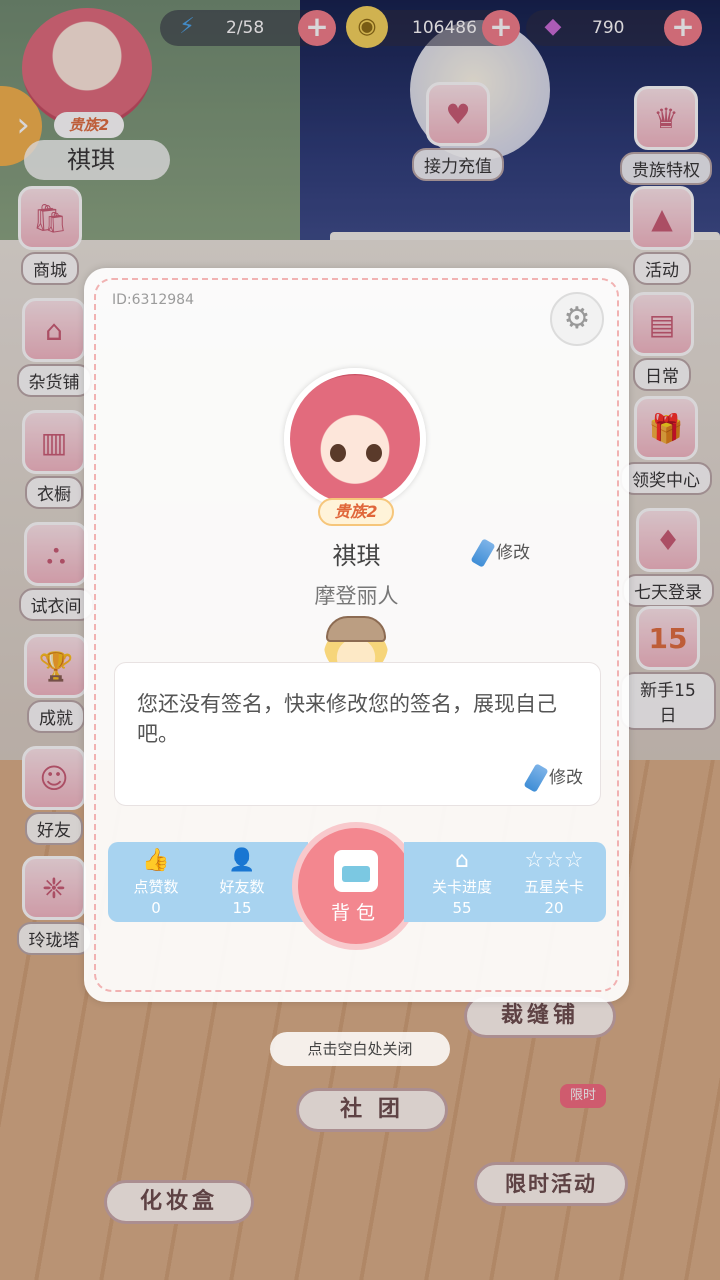 This screenshot has height=1280, width=720. What do you see at coordinates (242, 860) in the screenshot?
I see `person-icon: 👤` at bounding box center [242, 860].